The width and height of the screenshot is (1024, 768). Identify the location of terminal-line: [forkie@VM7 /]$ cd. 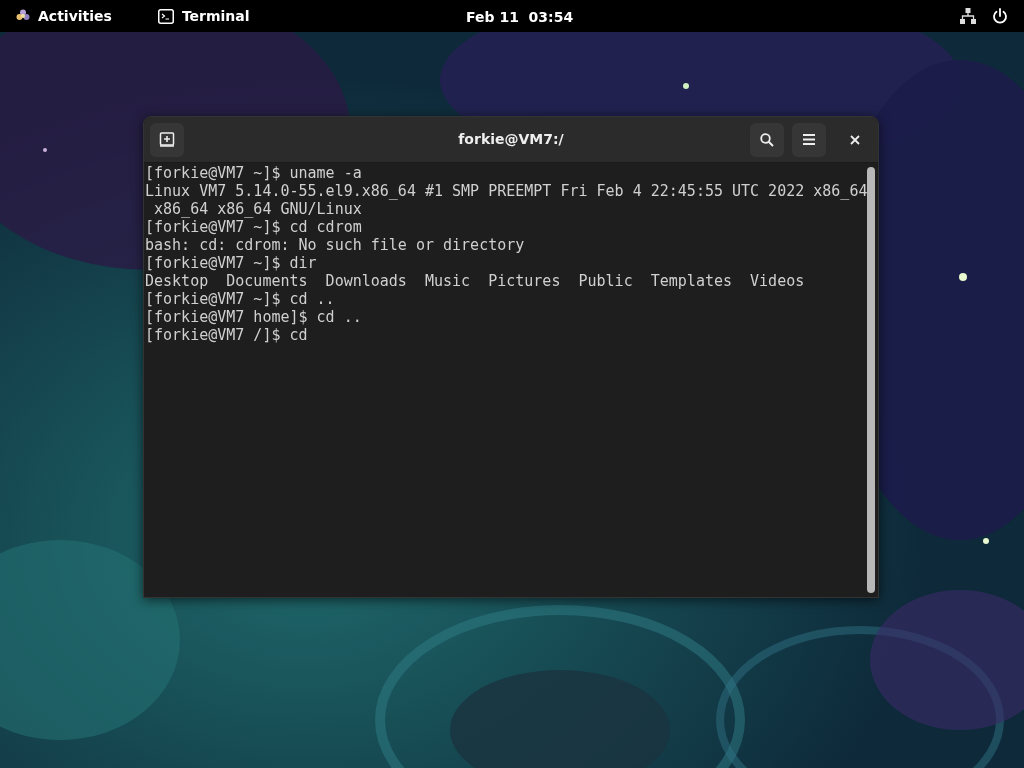
(226, 335).